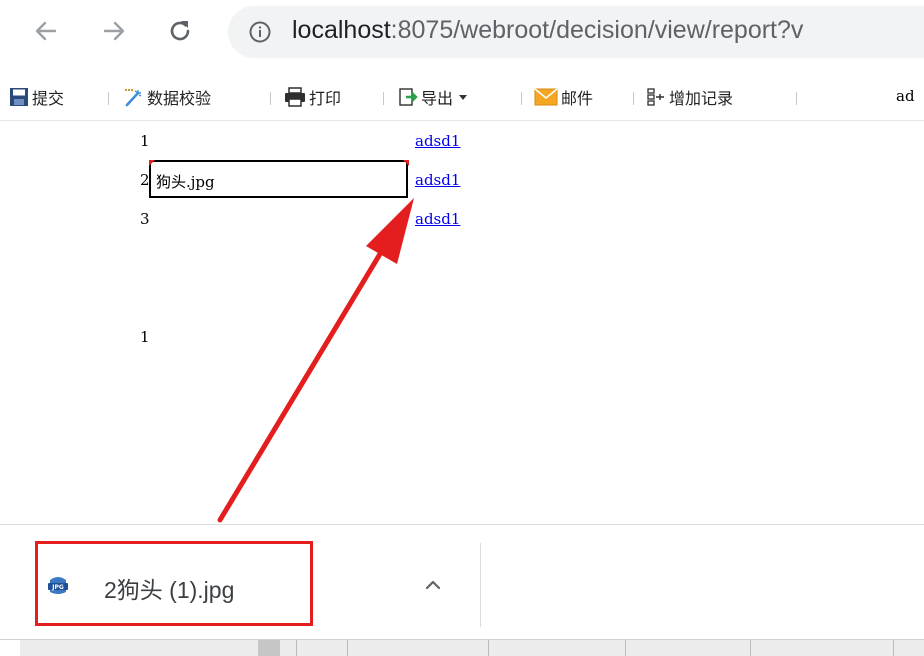  What do you see at coordinates (433, 584) in the screenshot?
I see `chevron-up-icon` at bounding box center [433, 584].